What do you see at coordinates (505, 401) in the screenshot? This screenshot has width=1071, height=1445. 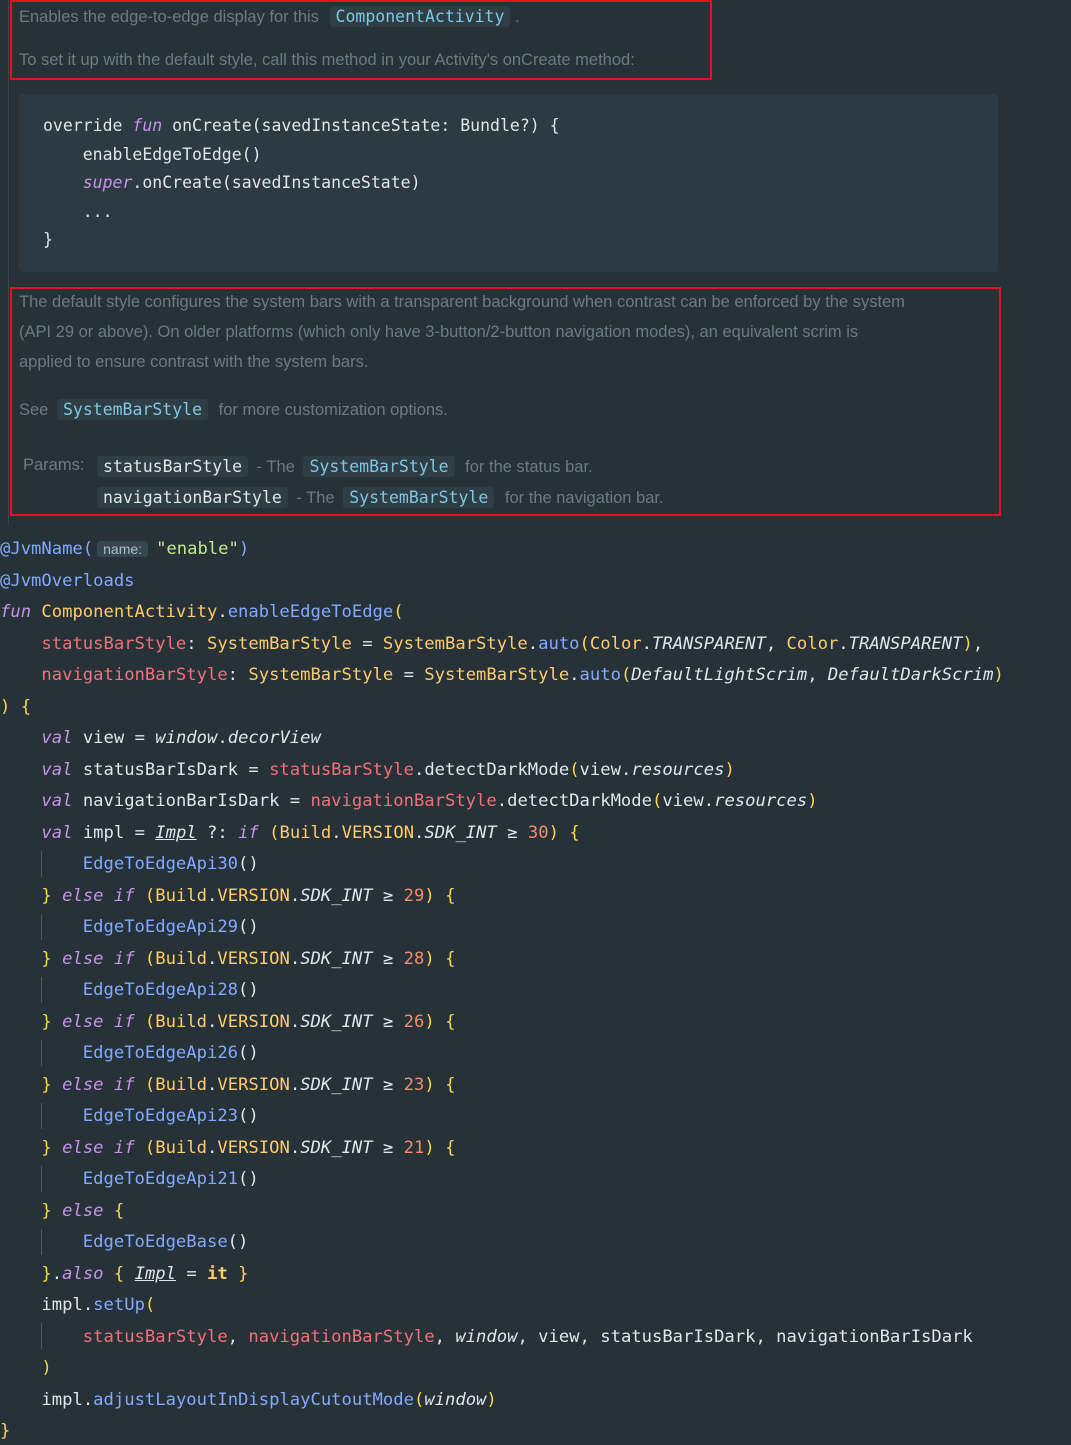 I see `highlight-box-bottom` at bounding box center [505, 401].